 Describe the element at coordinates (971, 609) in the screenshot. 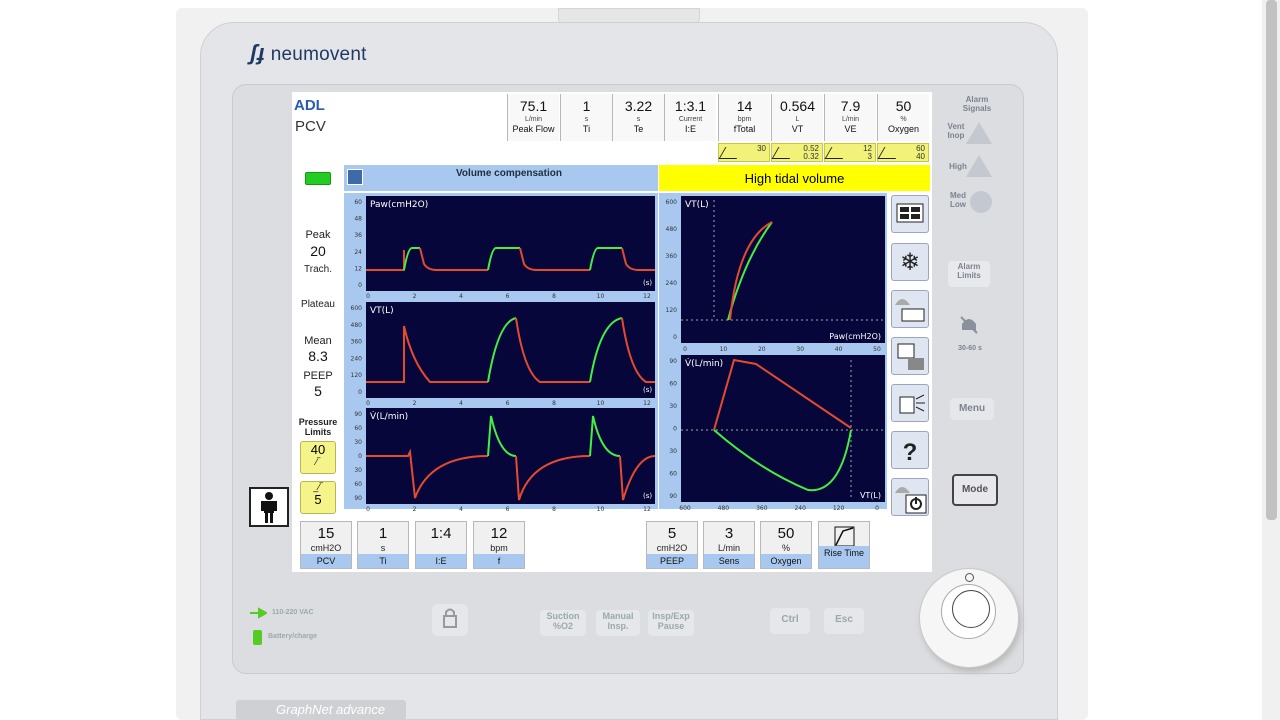

I see `knob-center` at that location.